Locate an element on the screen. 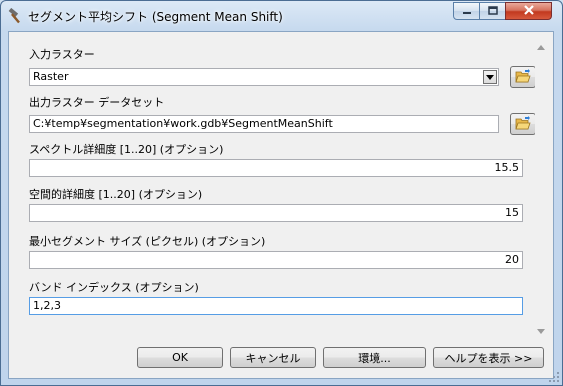 The width and height of the screenshot is (563, 386). input-raster-combobox: Raster is located at coordinates (264, 77).